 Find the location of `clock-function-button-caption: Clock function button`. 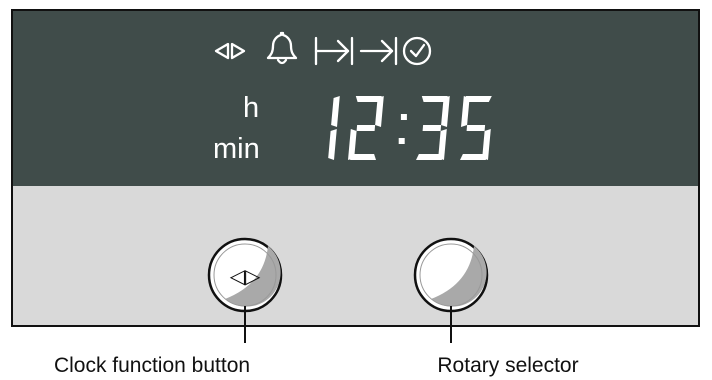

clock-function-button-caption: Clock function button is located at coordinates (152, 365).